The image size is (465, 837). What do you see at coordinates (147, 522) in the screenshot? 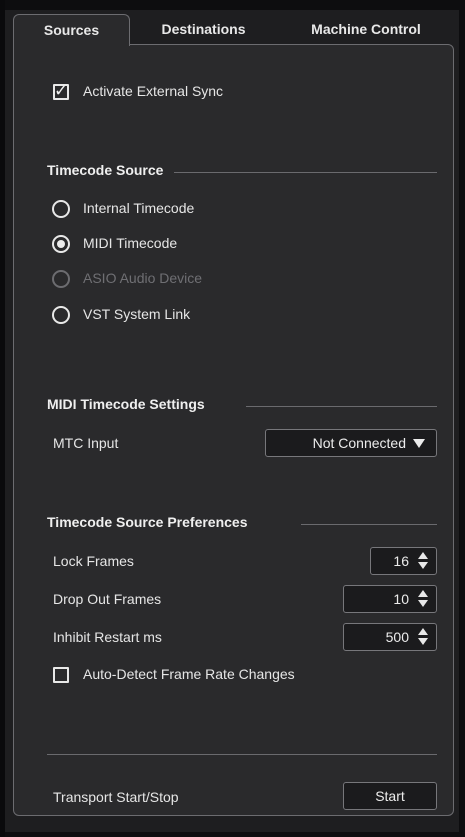
I see `timecode-source-preferences-title: Timecode Source Preferences` at bounding box center [147, 522].